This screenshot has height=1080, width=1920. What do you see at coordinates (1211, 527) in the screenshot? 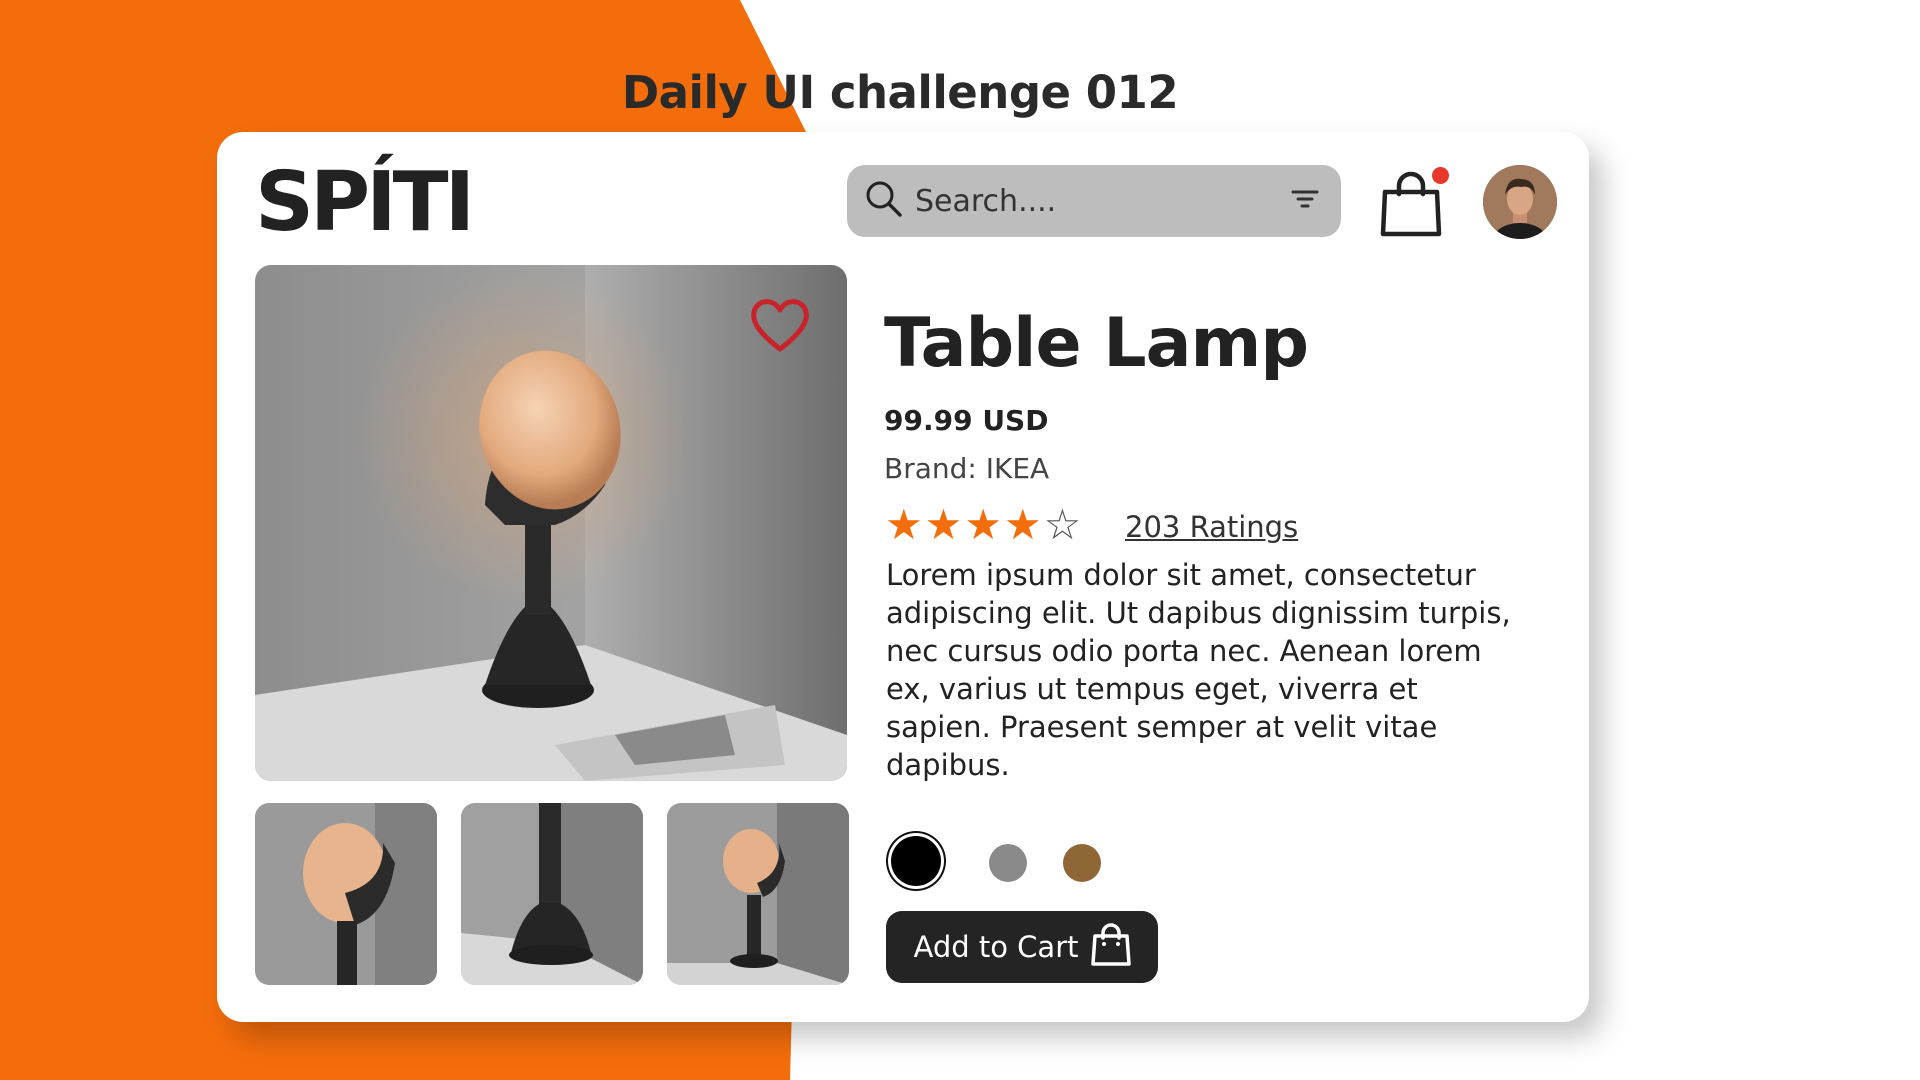
I see `ratings-count-link: 203 Ratings` at bounding box center [1211, 527].